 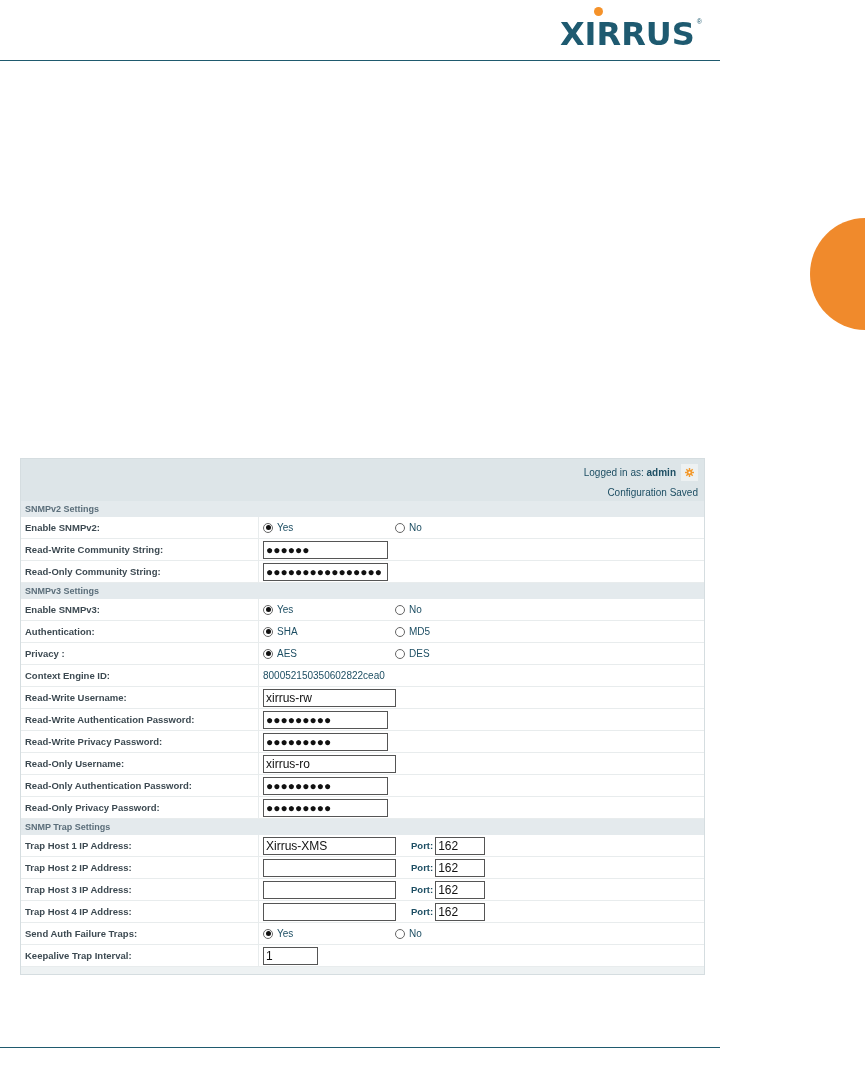 What do you see at coordinates (140, 845) in the screenshot?
I see `field-label: Trap Host 1 IP Address:` at bounding box center [140, 845].